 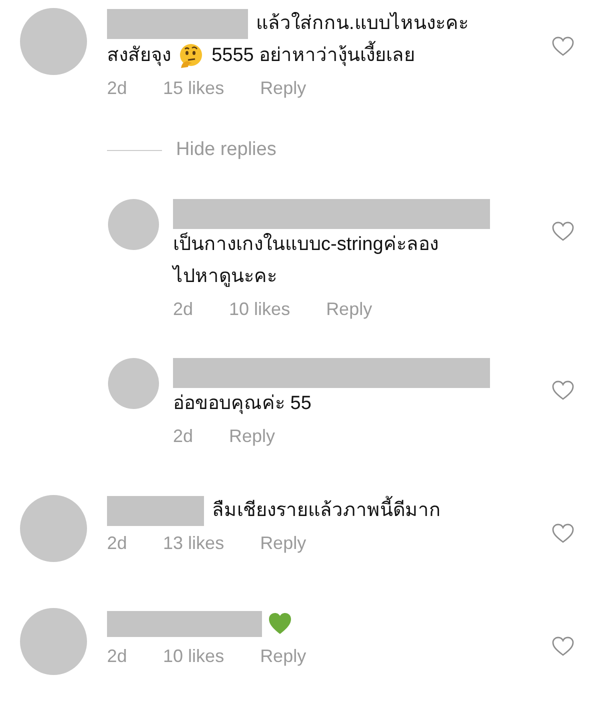 What do you see at coordinates (193, 88) in the screenshot?
I see `likes-count: 15 likes` at bounding box center [193, 88].